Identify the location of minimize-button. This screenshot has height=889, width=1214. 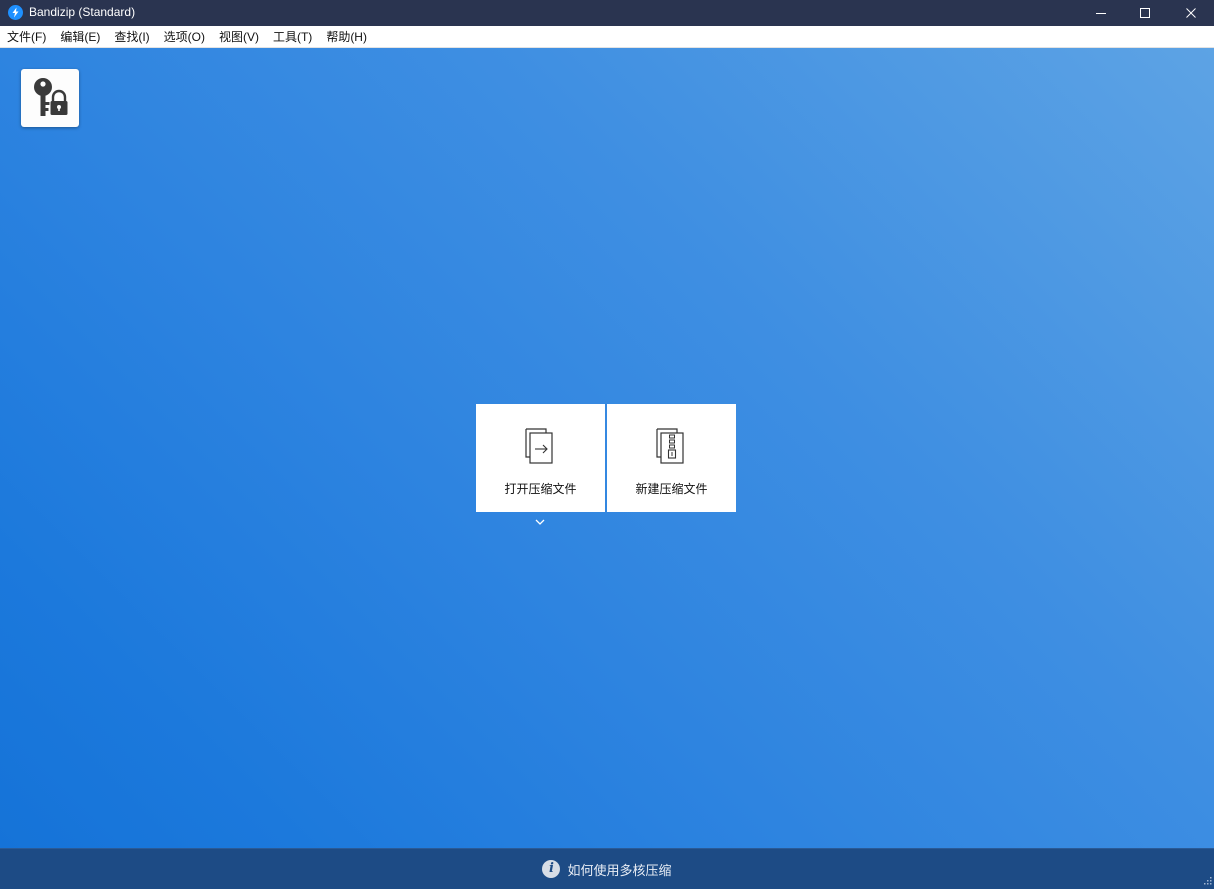
(1101, 13).